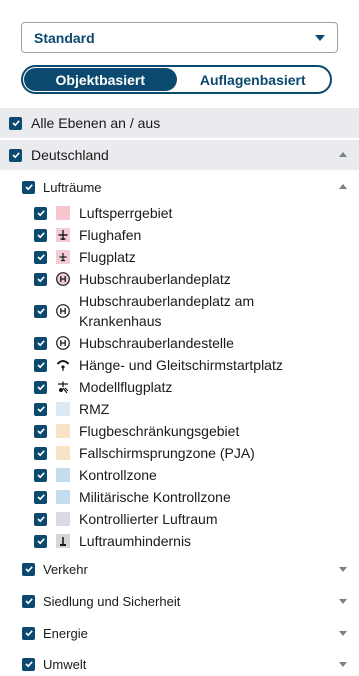  Describe the element at coordinates (63, 387) in the screenshot. I see `model-aircraft-icon` at that location.